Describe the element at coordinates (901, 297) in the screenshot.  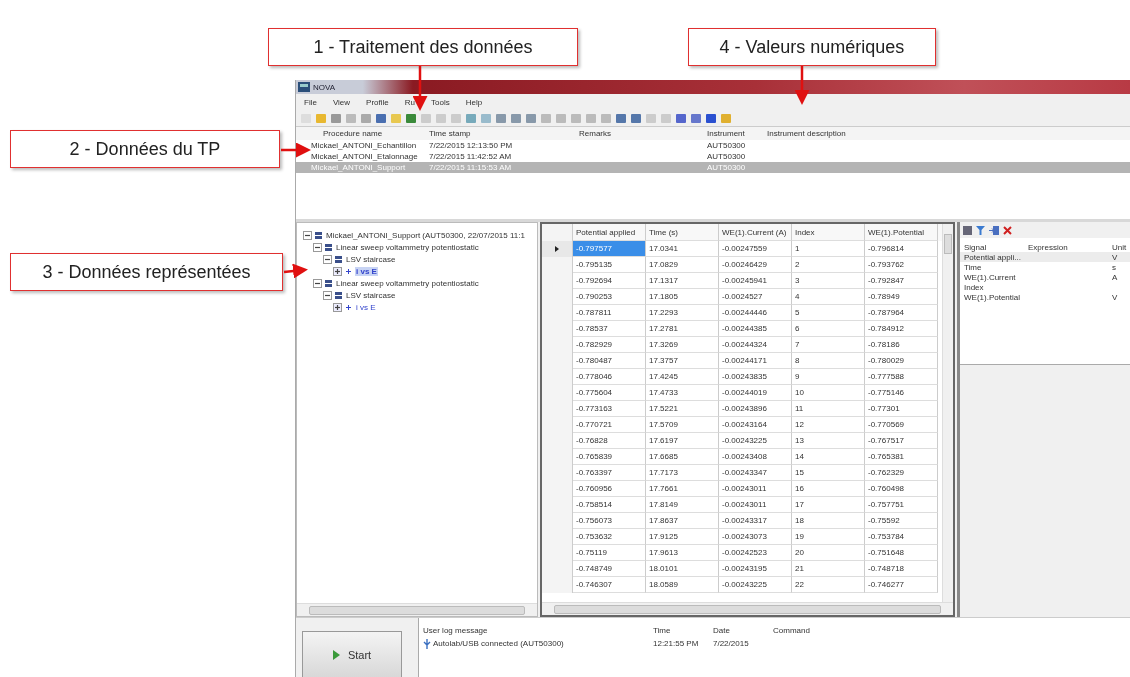
I see `table-cell: -0.78949` at that location.